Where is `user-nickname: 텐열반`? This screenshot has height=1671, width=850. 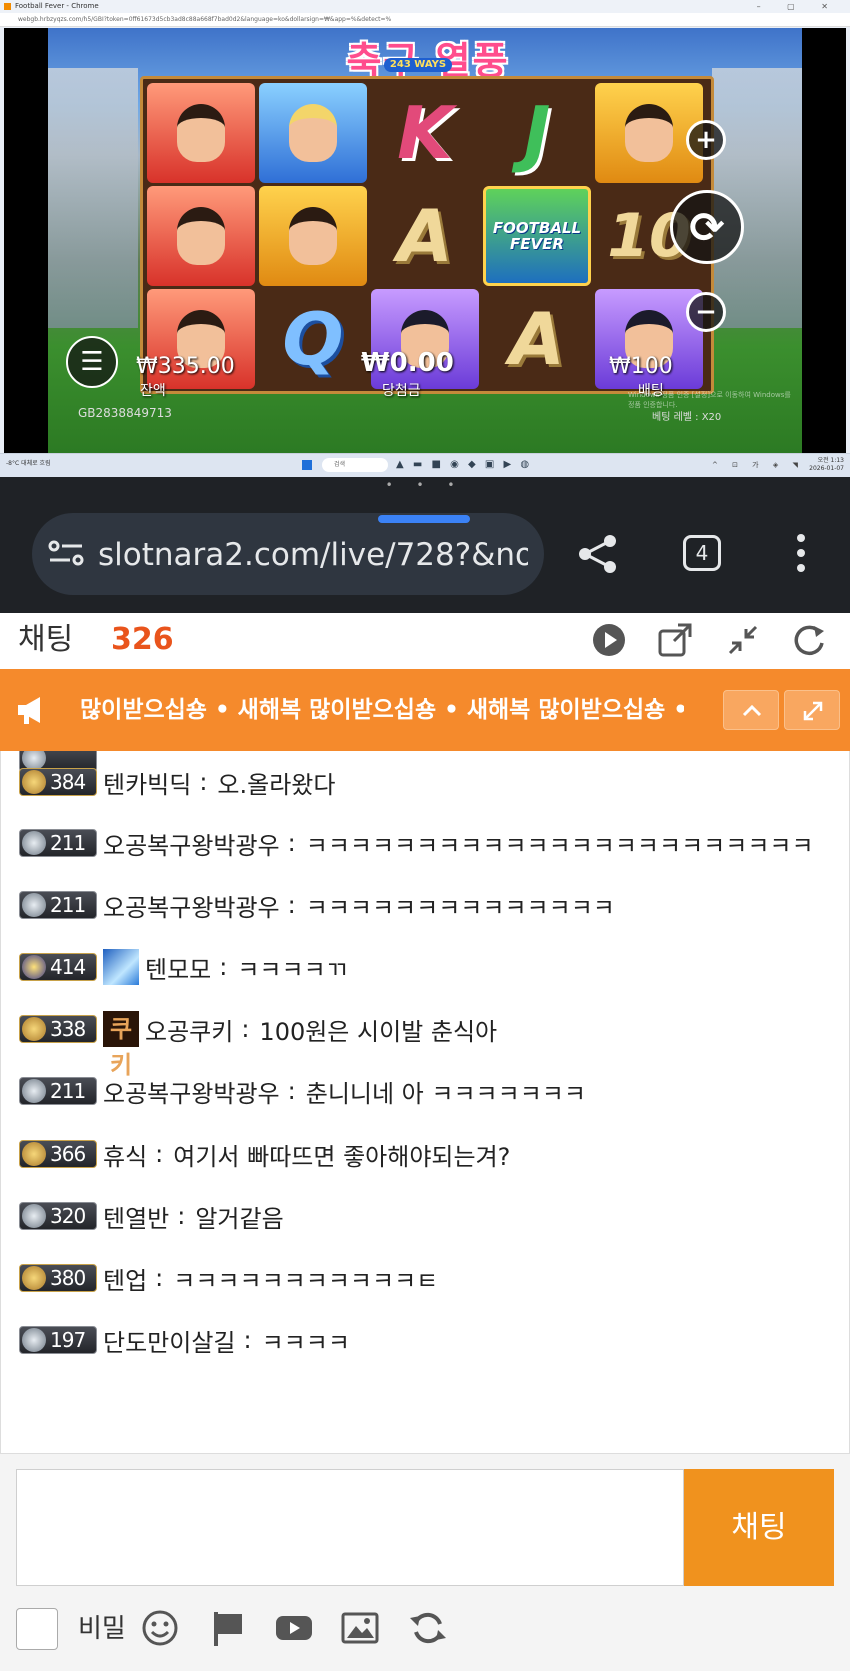 user-nickname: 텐열반 is located at coordinates (136, 1216).